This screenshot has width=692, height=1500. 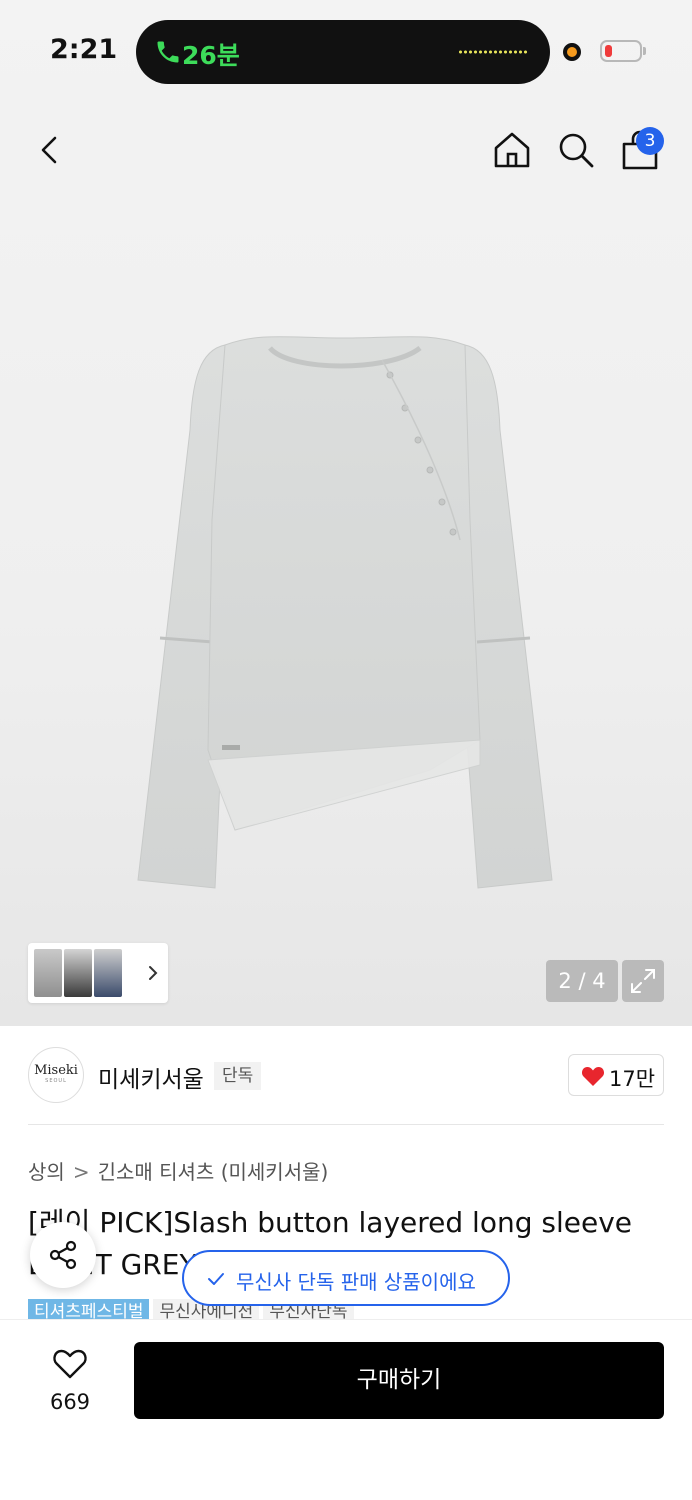 I want to click on breadcrumb-item-category: 상의, so click(x=46, y=1172).